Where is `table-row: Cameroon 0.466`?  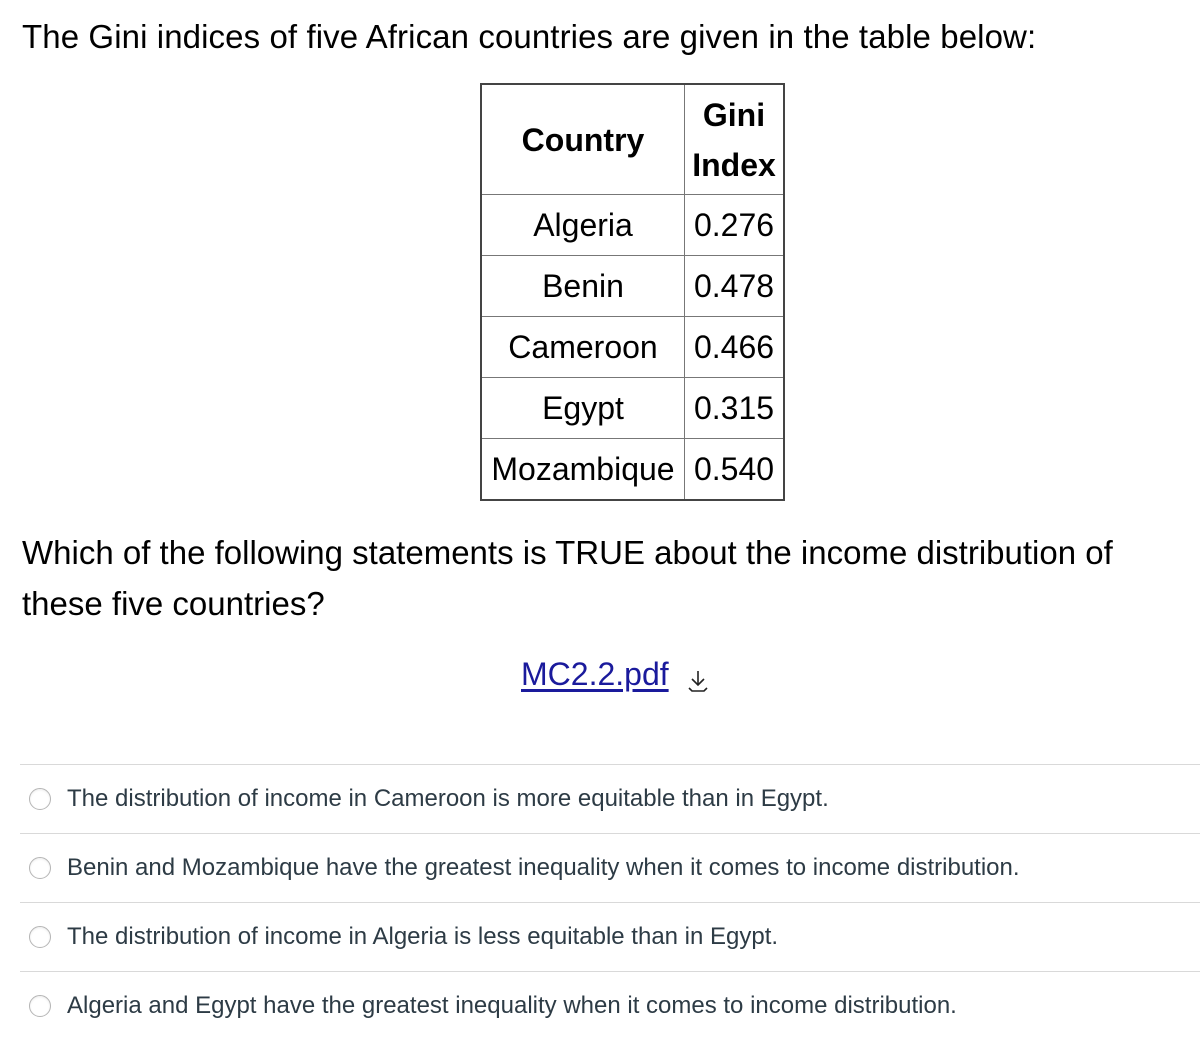 table-row: Cameroon 0.466 is located at coordinates (632, 347).